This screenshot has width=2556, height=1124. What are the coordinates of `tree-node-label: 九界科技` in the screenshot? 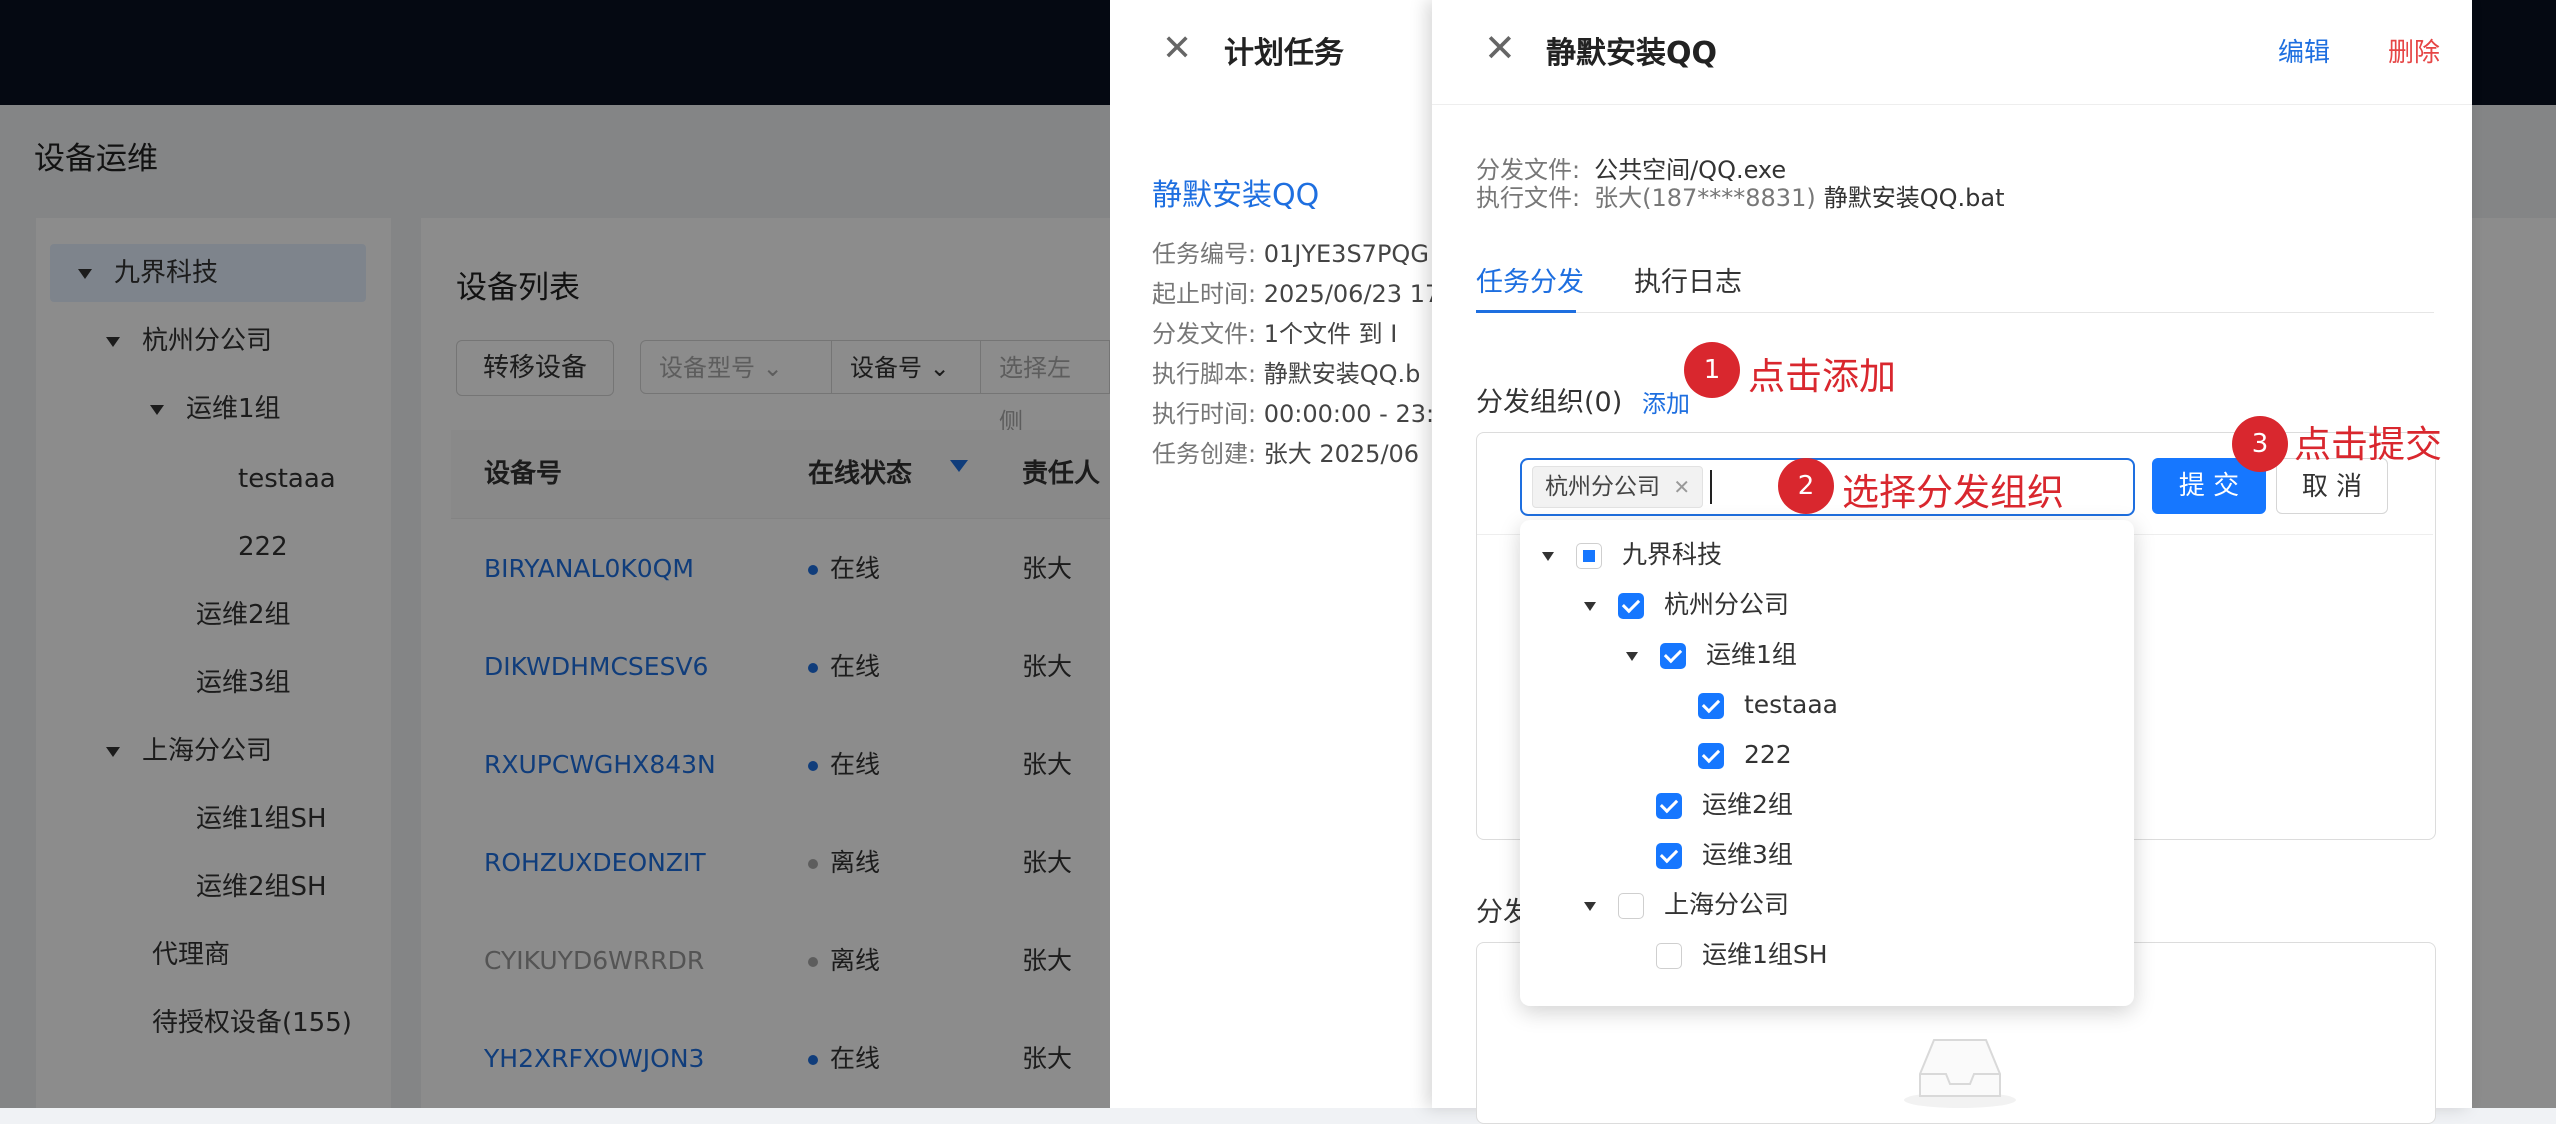 It's located at (1672, 554).